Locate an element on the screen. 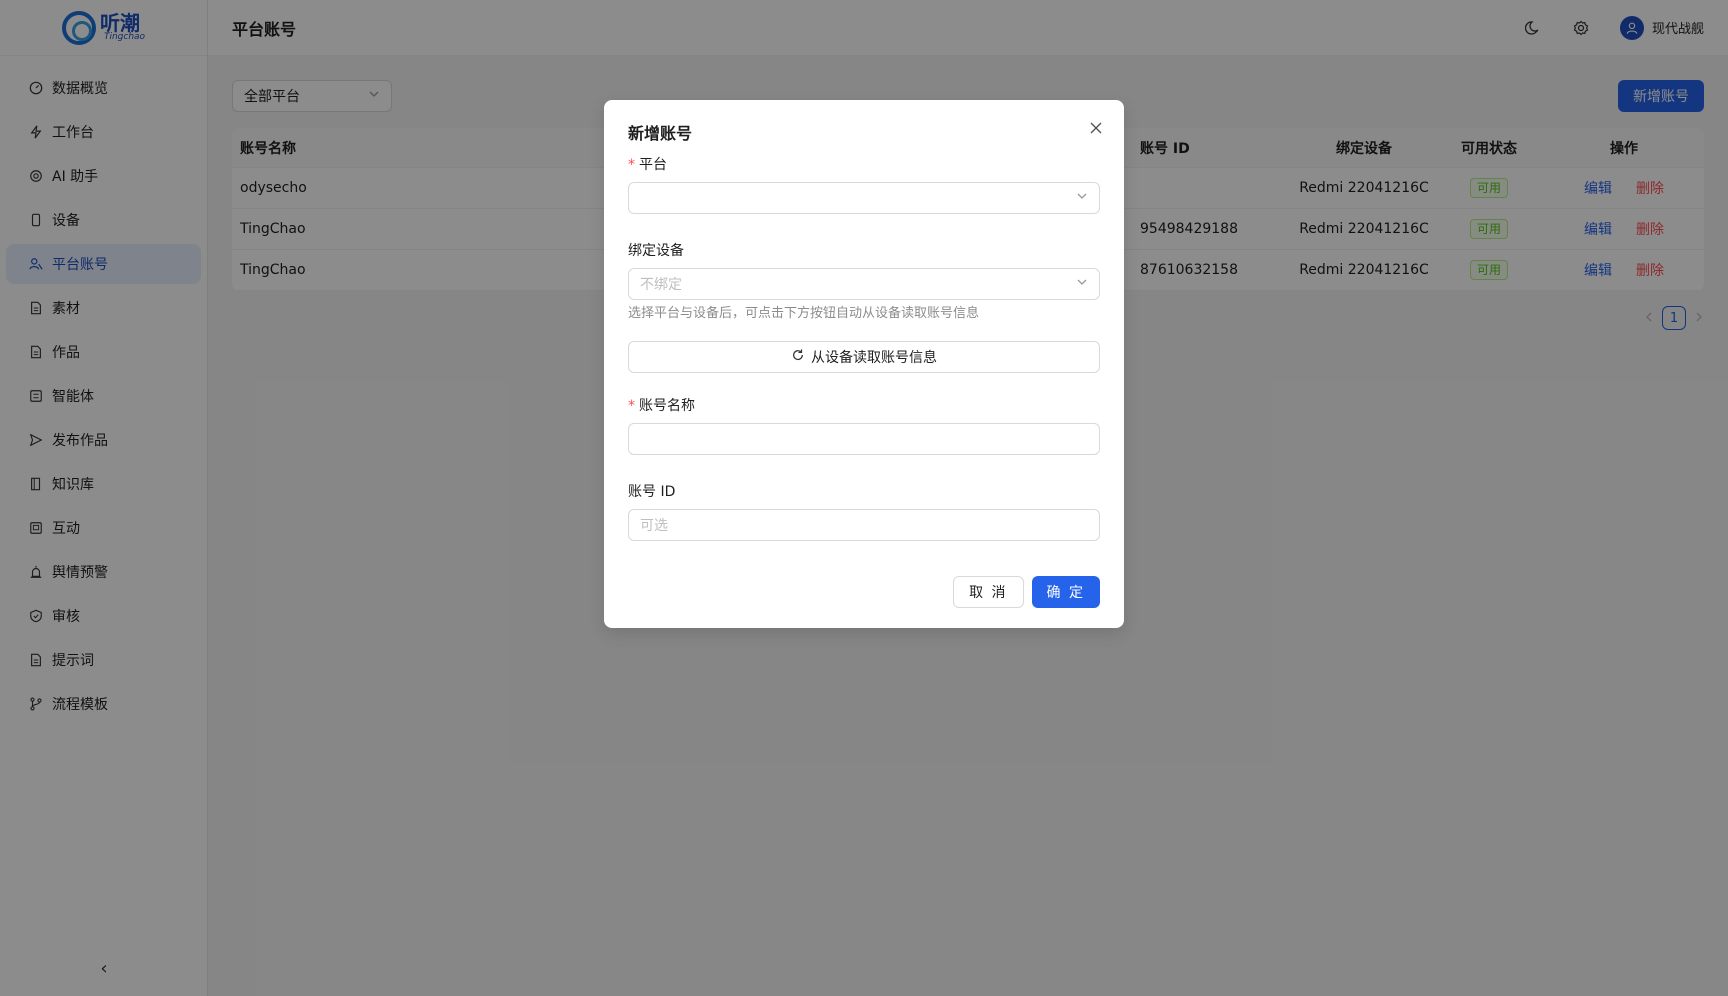  read-from-device-button: 从设备读取账号信息 is located at coordinates (864, 357).